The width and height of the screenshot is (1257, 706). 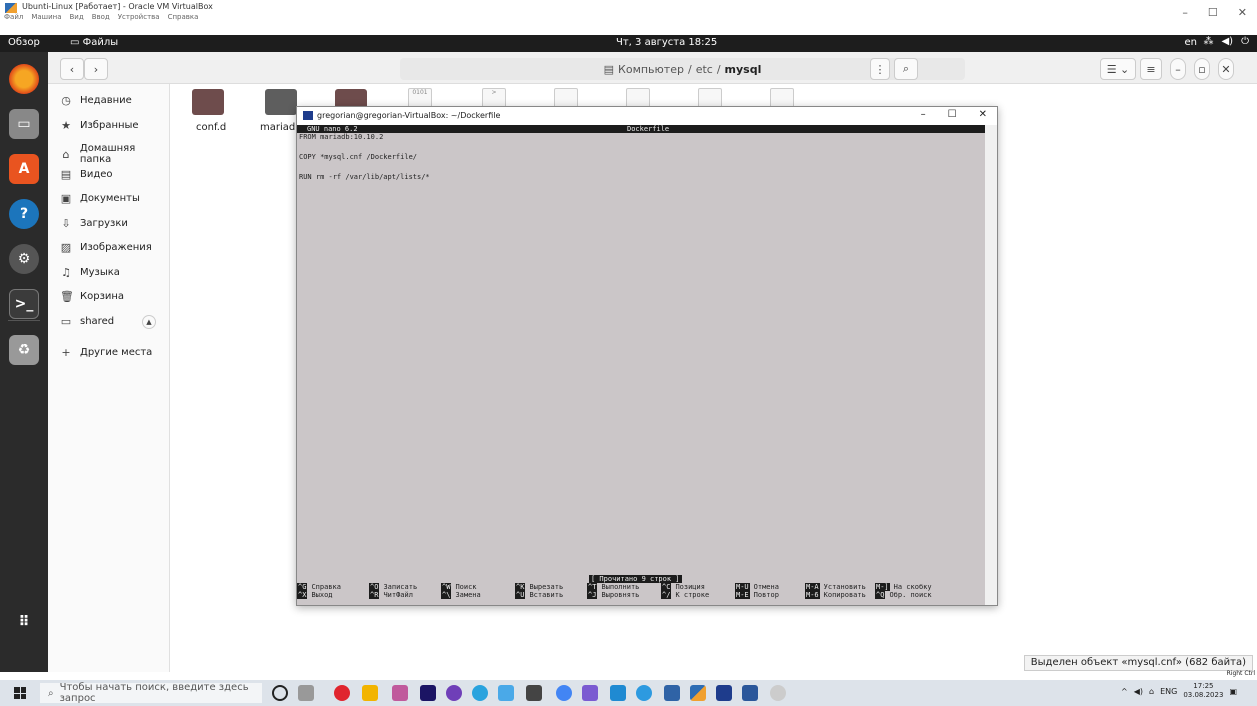 What do you see at coordinates (24, 259) in the screenshot?
I see `settings-gear-icon: ⚙` at bounding box center [24, 259].